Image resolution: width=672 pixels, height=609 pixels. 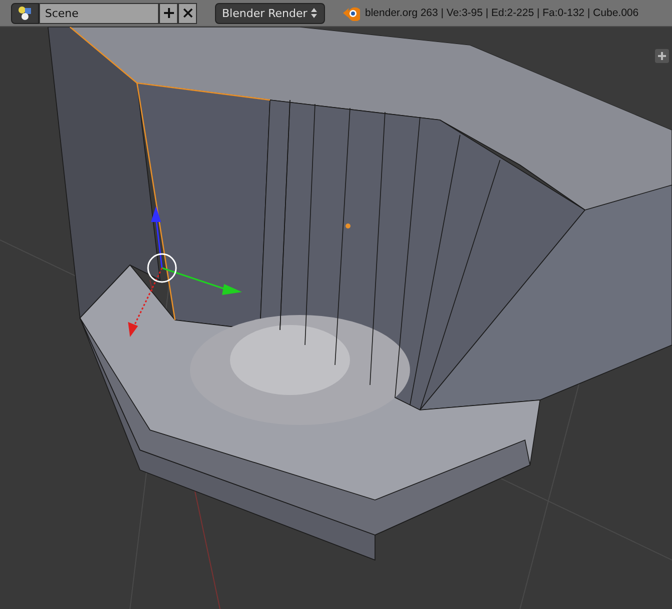 What do you see at coordinates (502, 13) in the screenshot?
I see `scene-statistics-text: blender.org 263 | Ve:3-95 | Ed:2-225 | Fa:0-132 | Cube.006` at bounding box center [502, 13].